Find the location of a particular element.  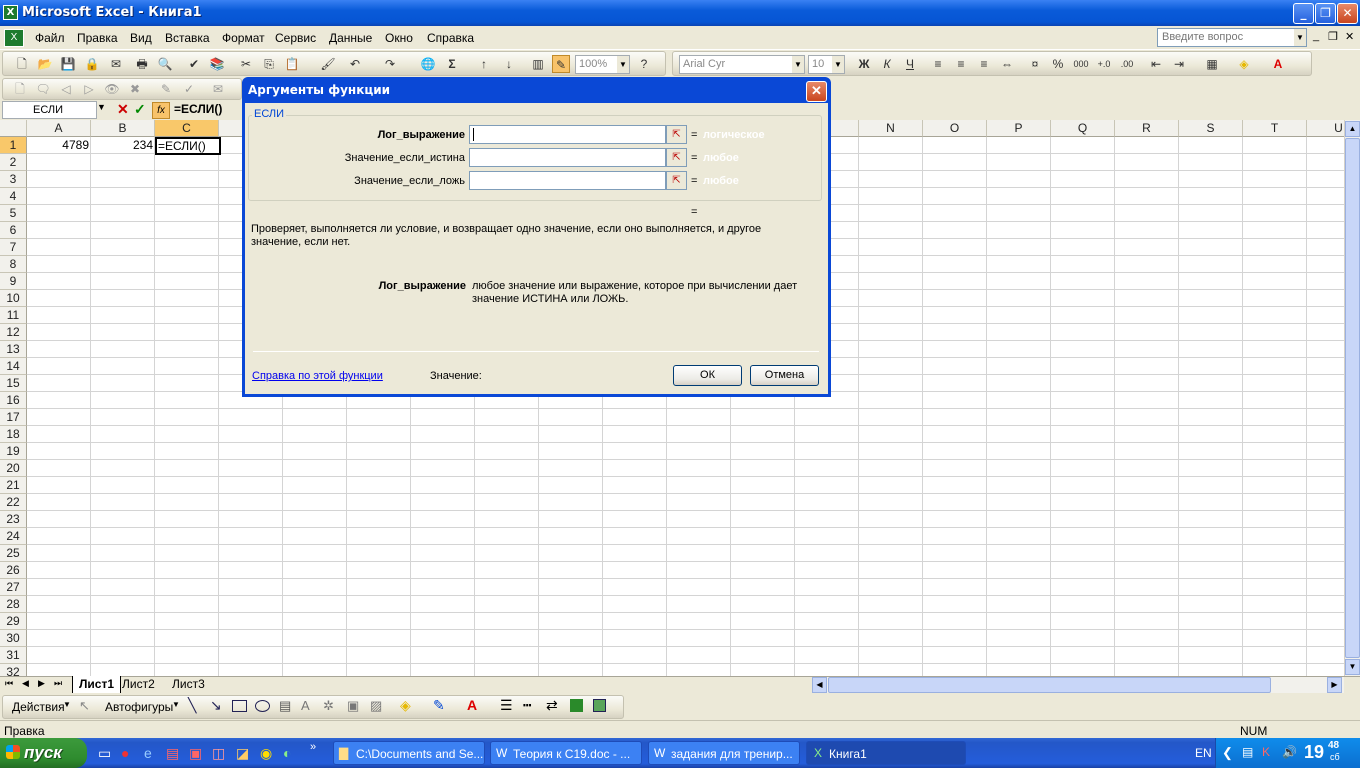

first-sheet-icon: ⏮ is located at coordinates (9, 683).